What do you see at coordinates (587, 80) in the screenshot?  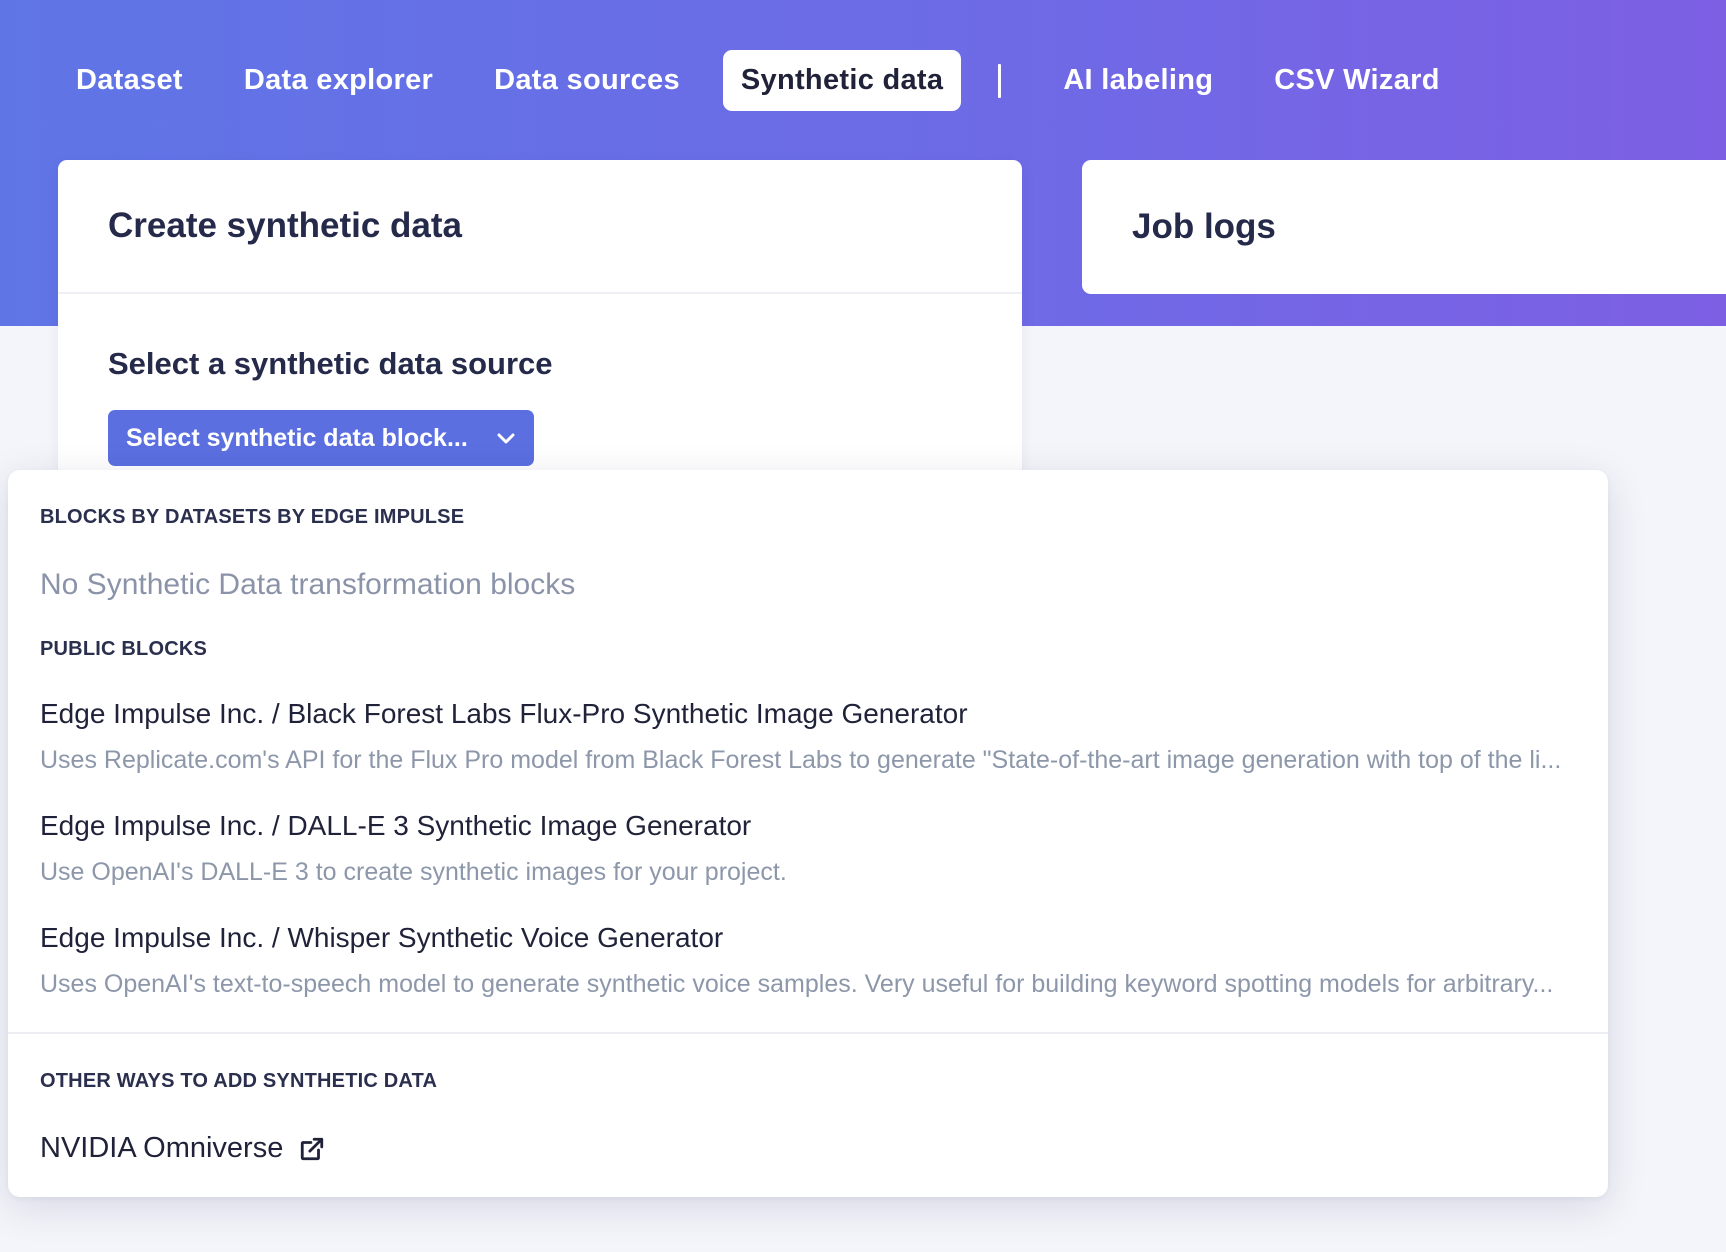 I see `tab-data-sources: Data sources` at bounding box center [587, 80].